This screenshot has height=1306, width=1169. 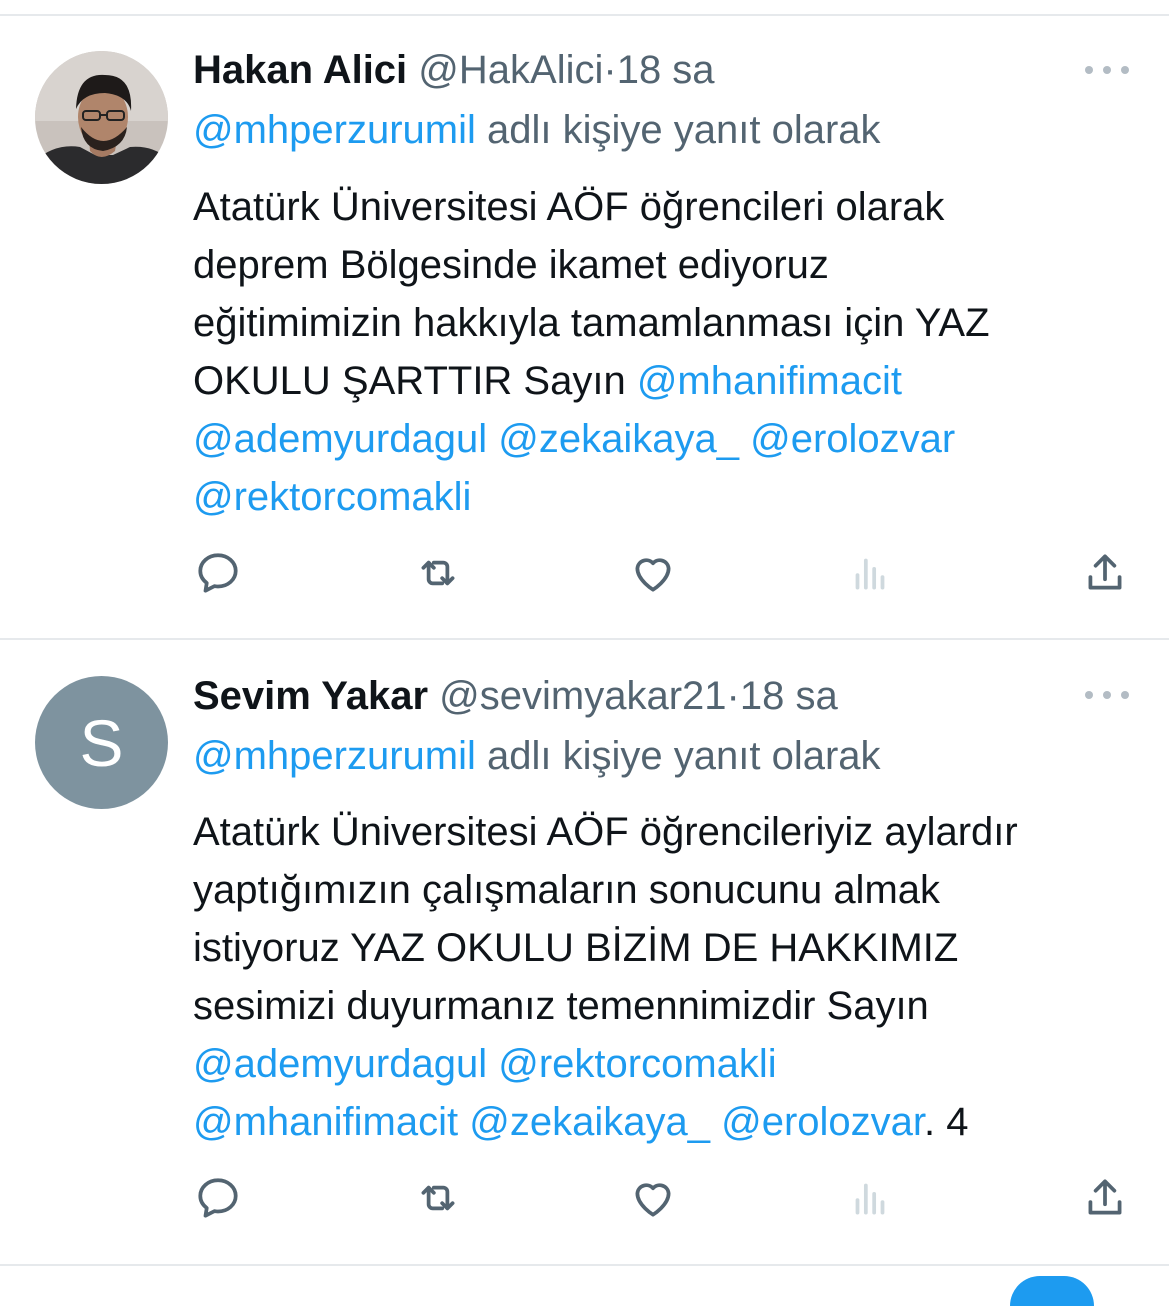 I want to click on avatar, so click(x=101, y=117).